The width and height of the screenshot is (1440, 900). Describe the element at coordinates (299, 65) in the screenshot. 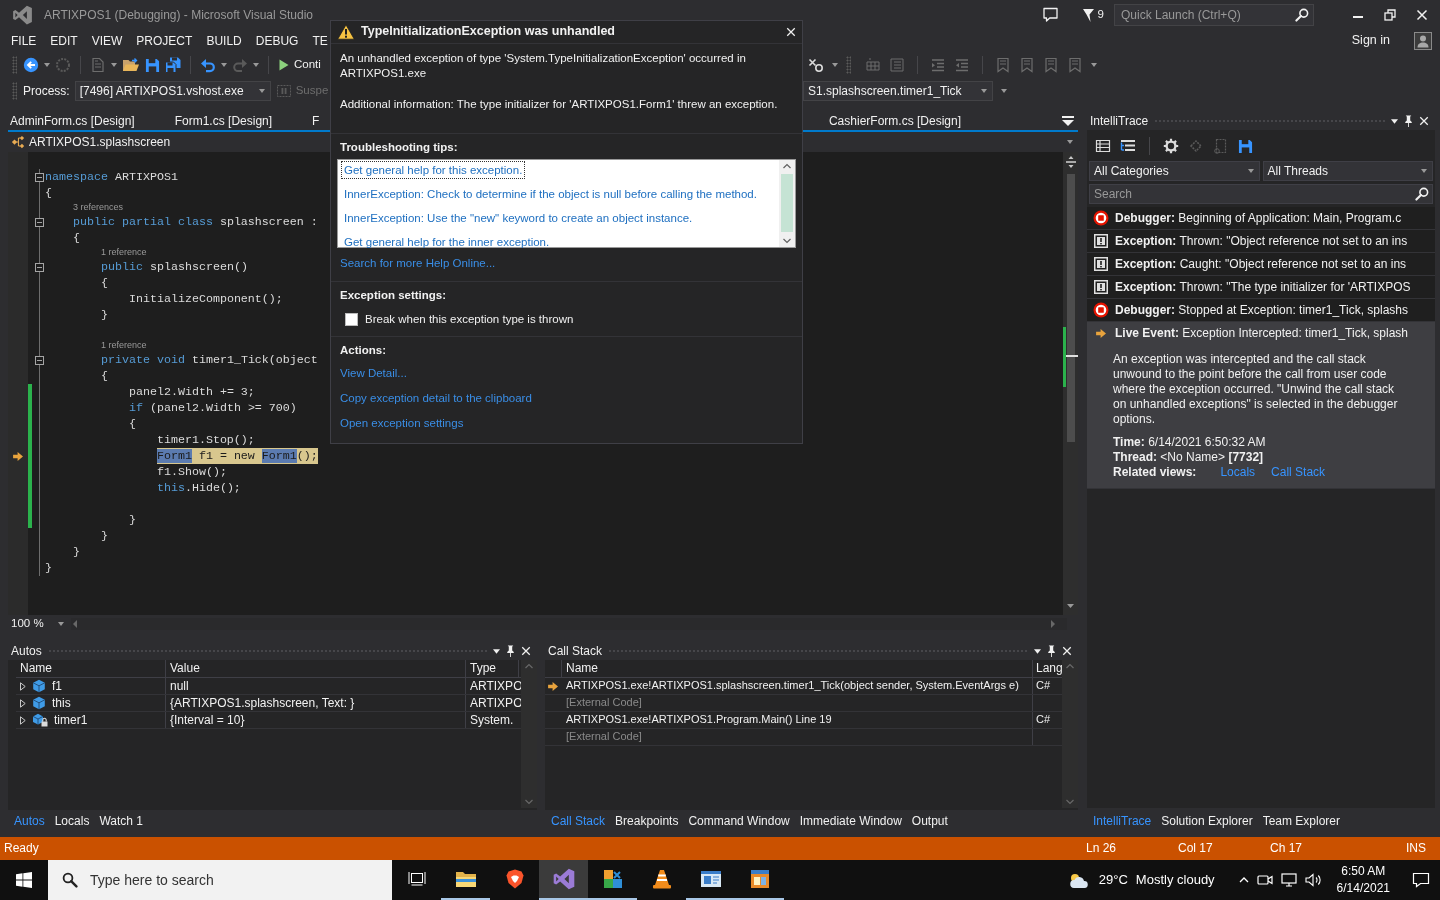

I see `continue-button: Conti` at that location.